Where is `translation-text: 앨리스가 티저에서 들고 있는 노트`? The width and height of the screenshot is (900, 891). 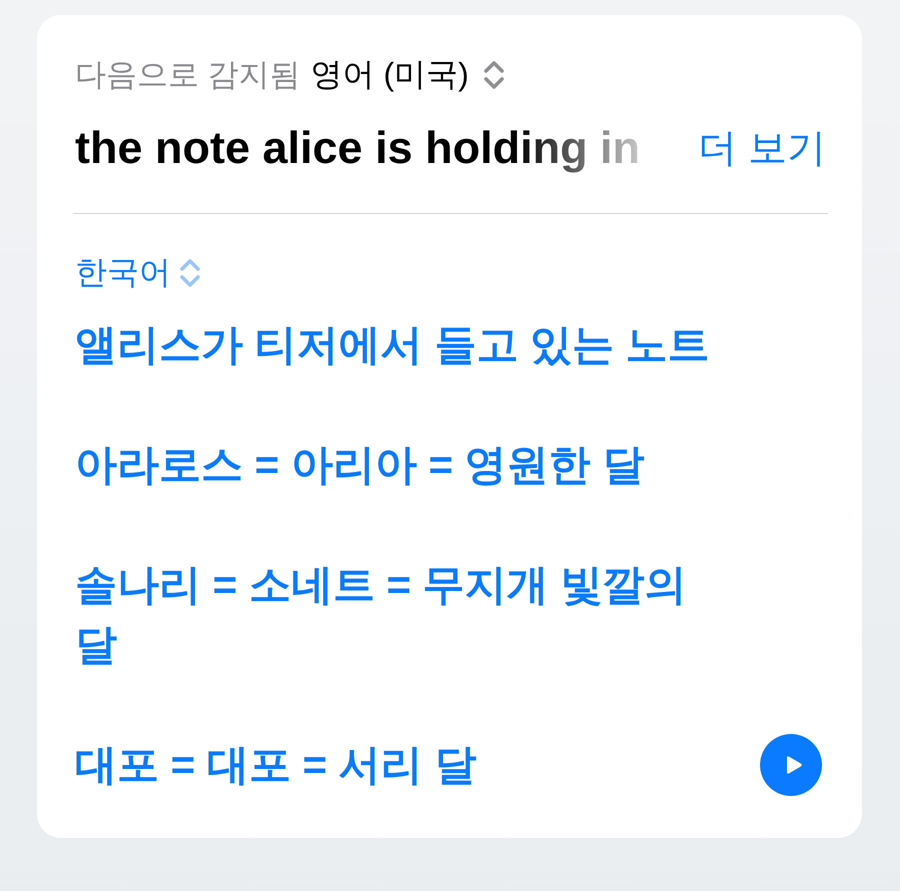
translation-text: 앨리스가 티저에서 들고 있는 노트 is located at coordinates (392, 345).